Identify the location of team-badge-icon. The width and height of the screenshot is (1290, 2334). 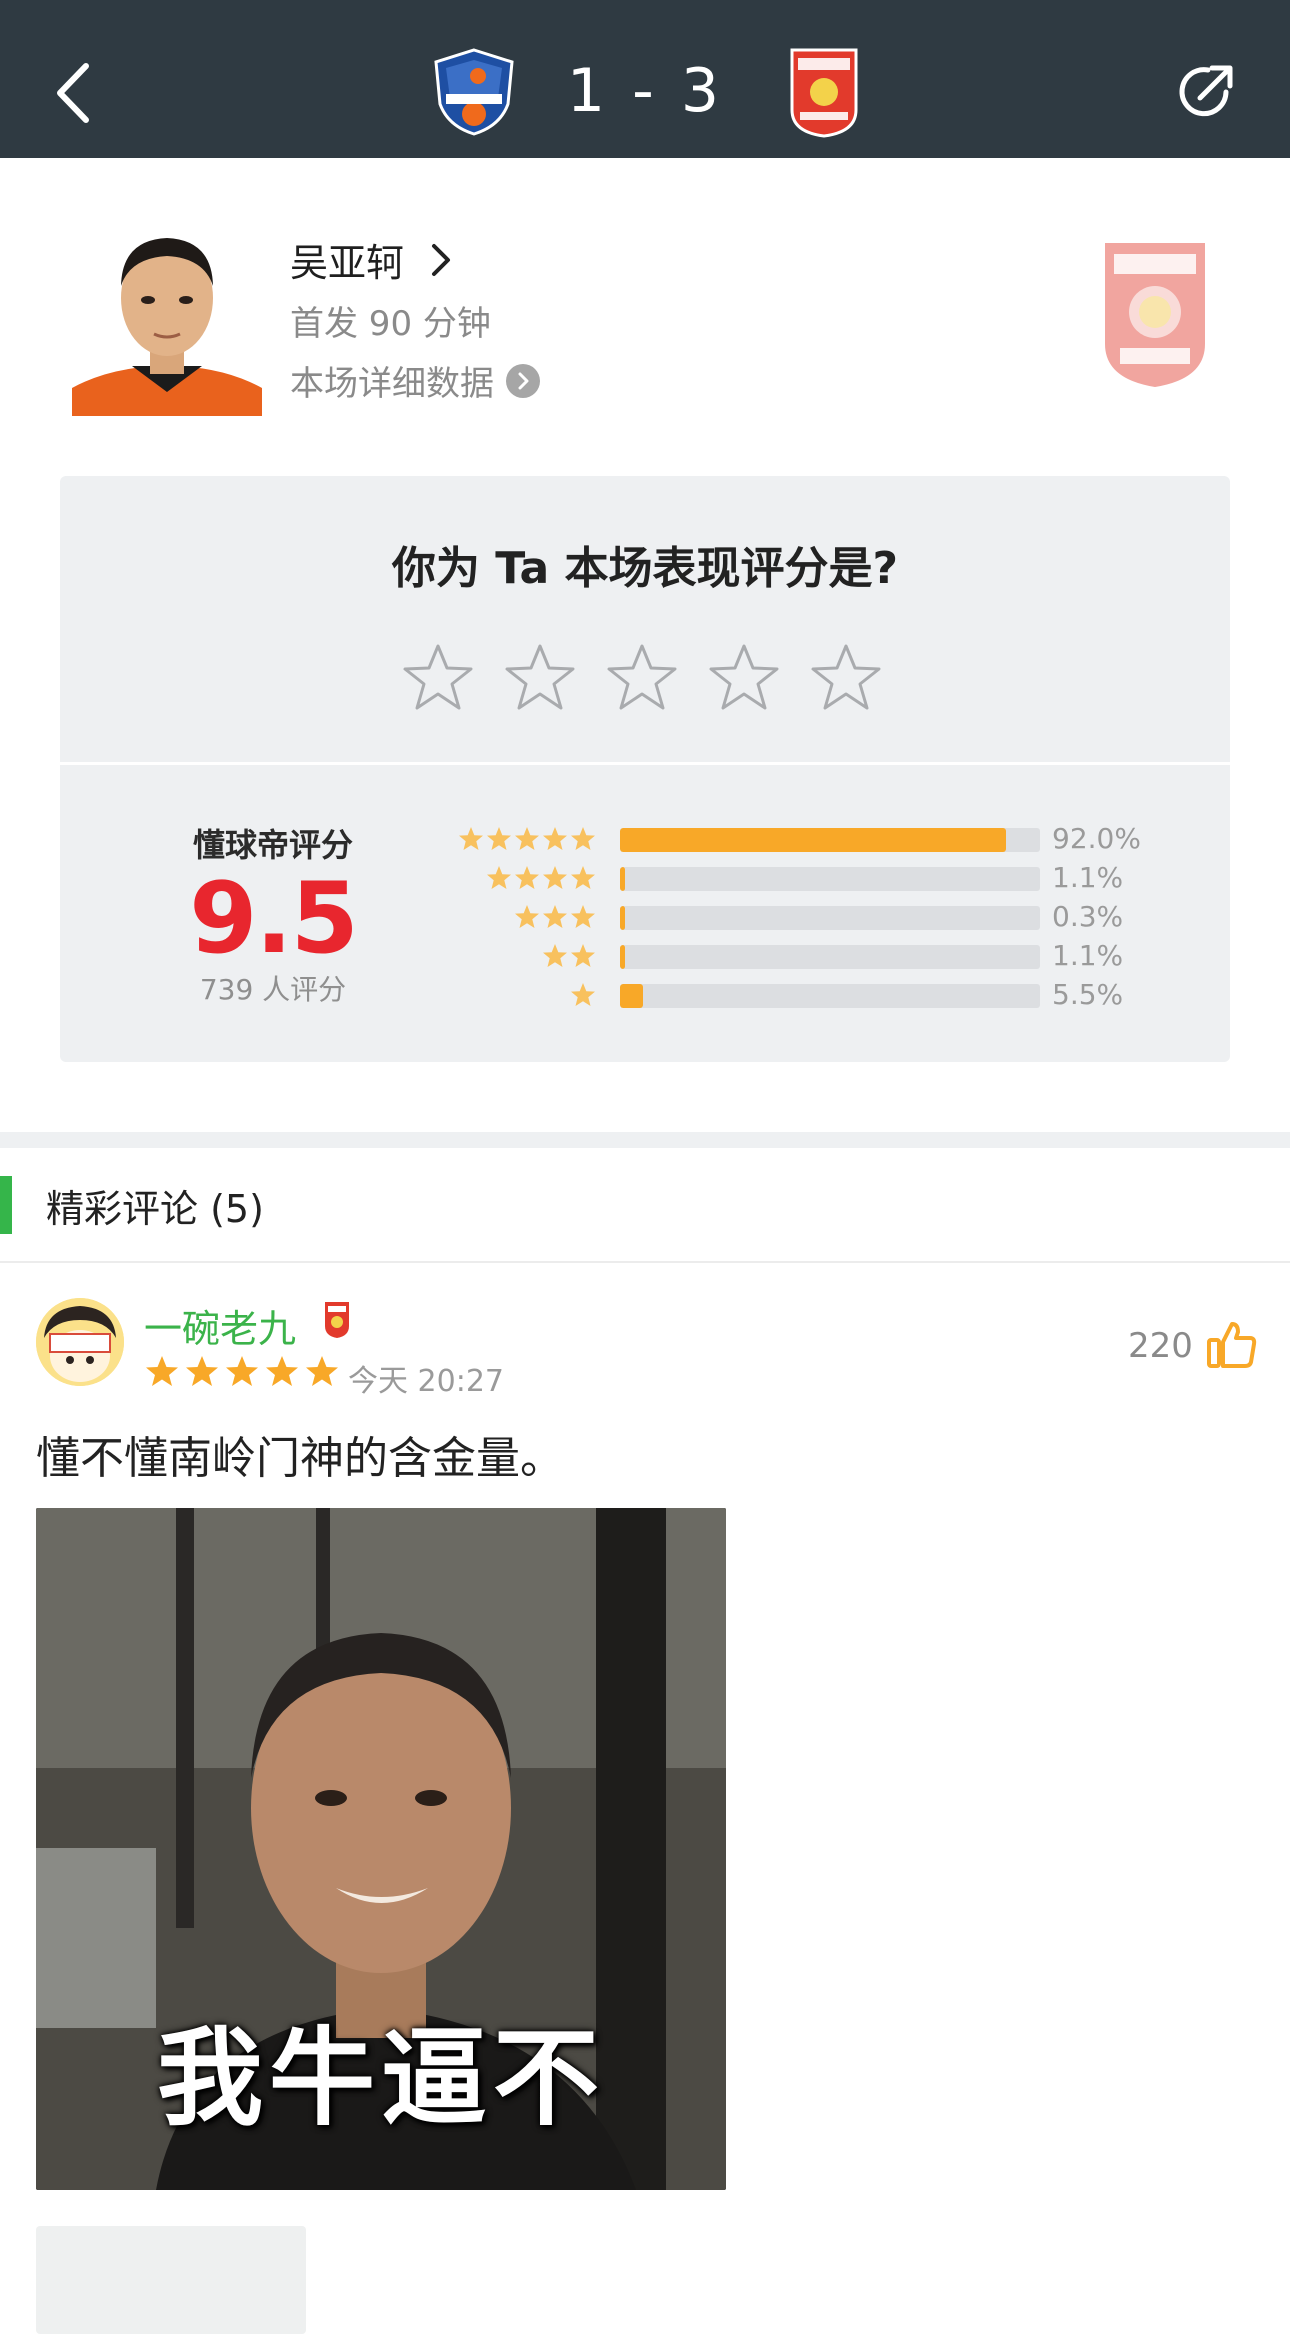
(337, 1320).